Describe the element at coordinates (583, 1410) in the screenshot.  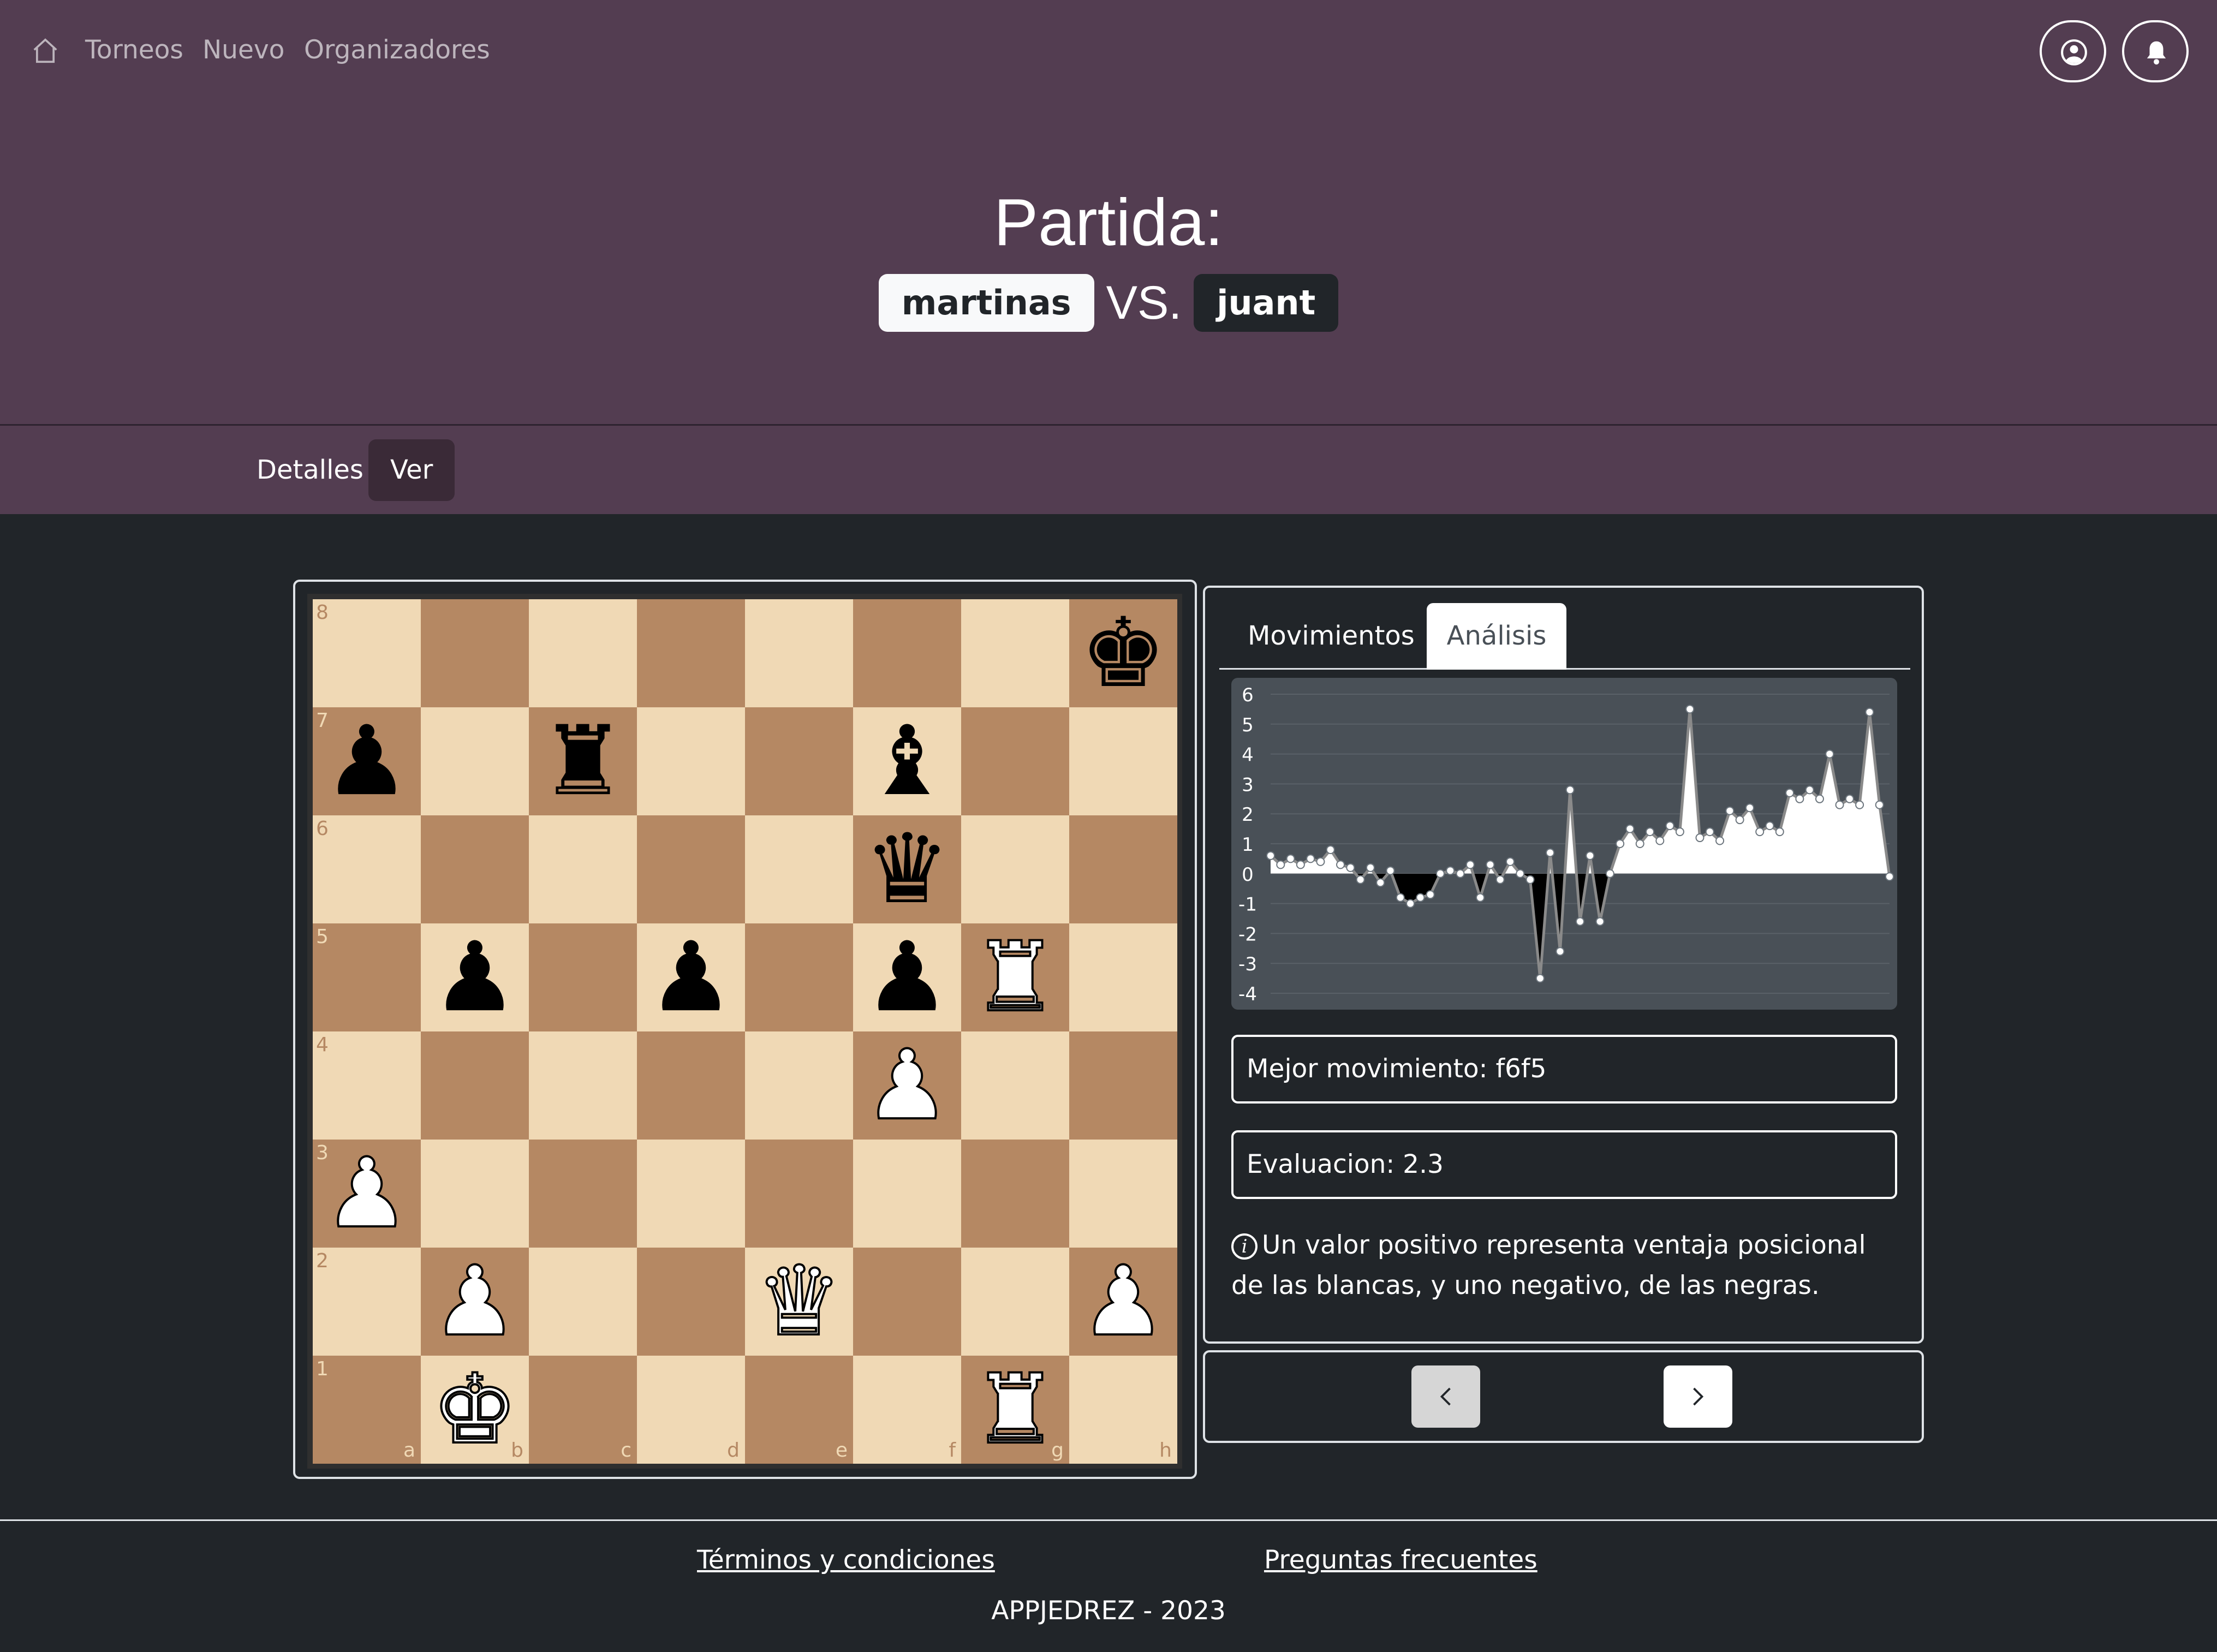
I see `square-c1: c` at that location.